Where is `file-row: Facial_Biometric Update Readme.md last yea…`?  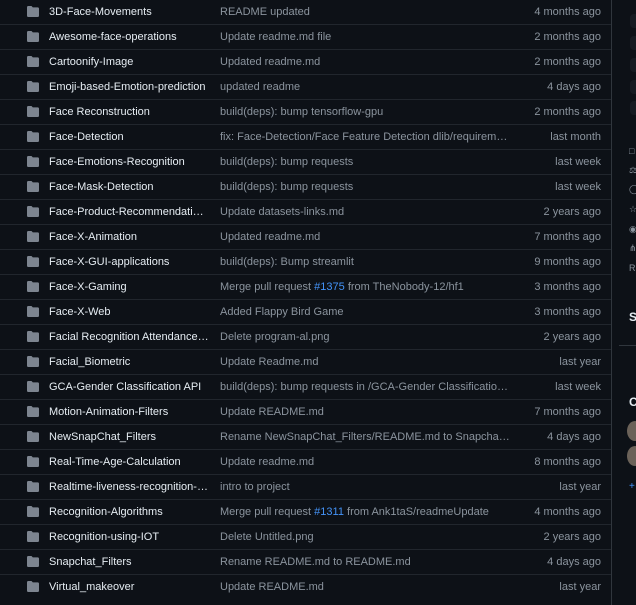 file-row: Facial_Biometric Update Readme.md last yea… is located at coordinates (305, 361).